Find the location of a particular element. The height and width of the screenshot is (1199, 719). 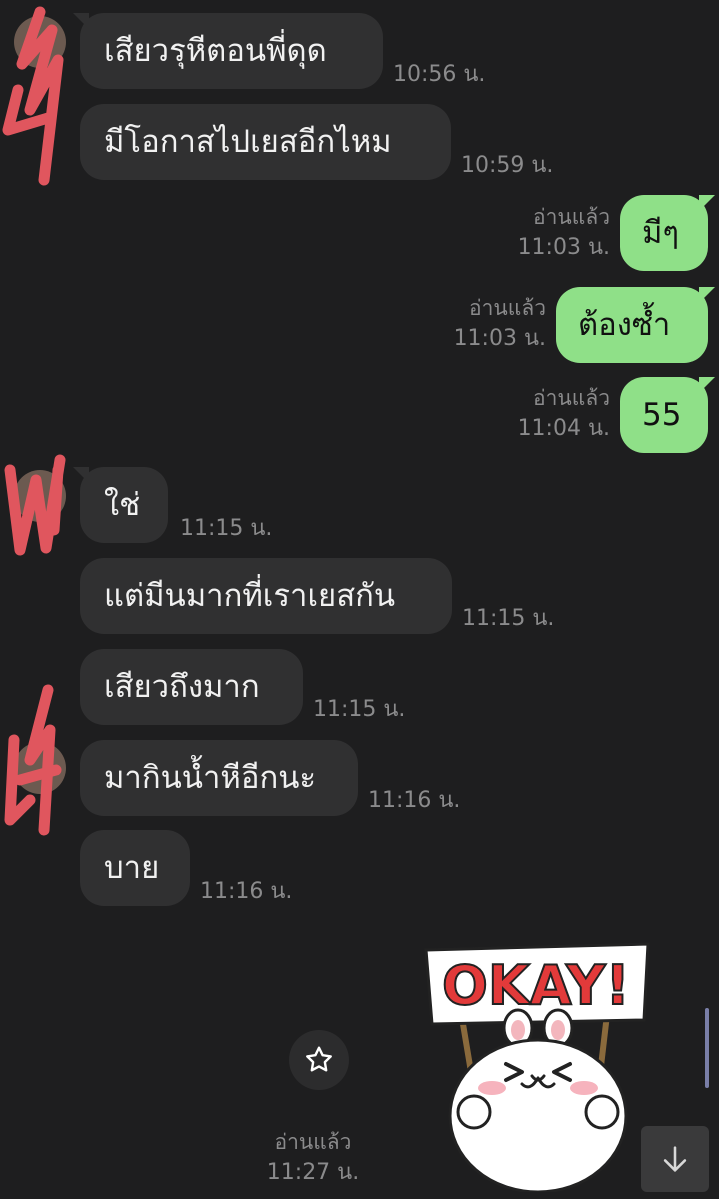

read-receipt: อ่านแล้ว 11:27 น. is located at coordinates (313, 1158).